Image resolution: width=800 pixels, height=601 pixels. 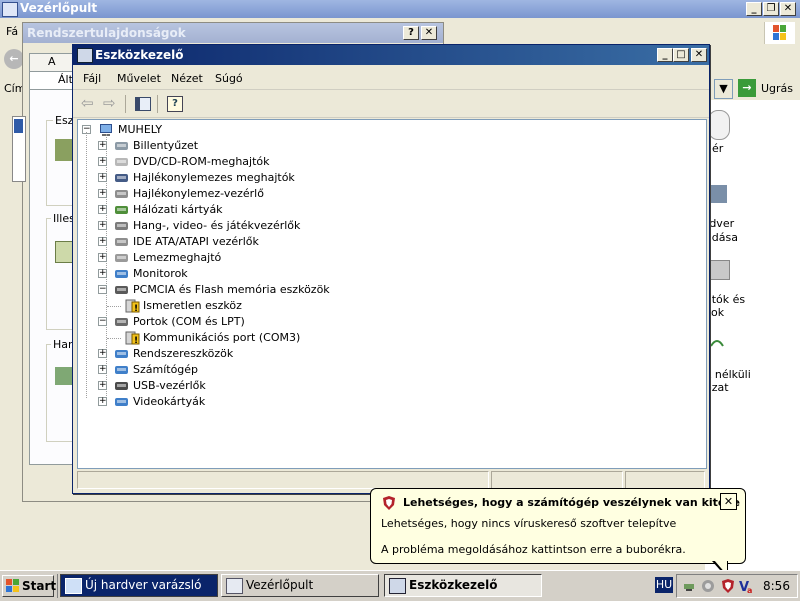 I want to click on tab-fragment-general: Ált, so click(x=51, y=80).